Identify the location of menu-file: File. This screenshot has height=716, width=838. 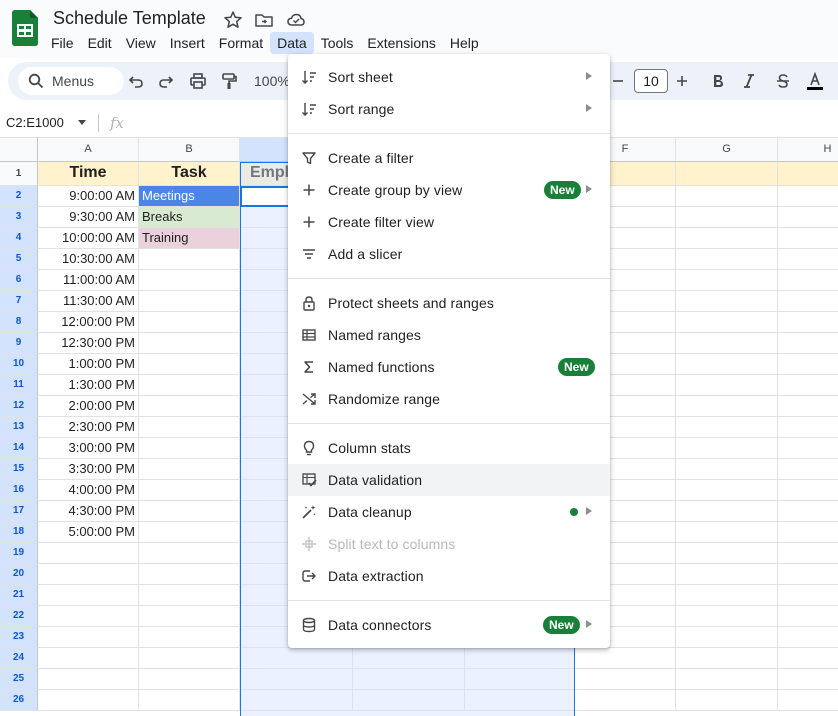
(62, 43).